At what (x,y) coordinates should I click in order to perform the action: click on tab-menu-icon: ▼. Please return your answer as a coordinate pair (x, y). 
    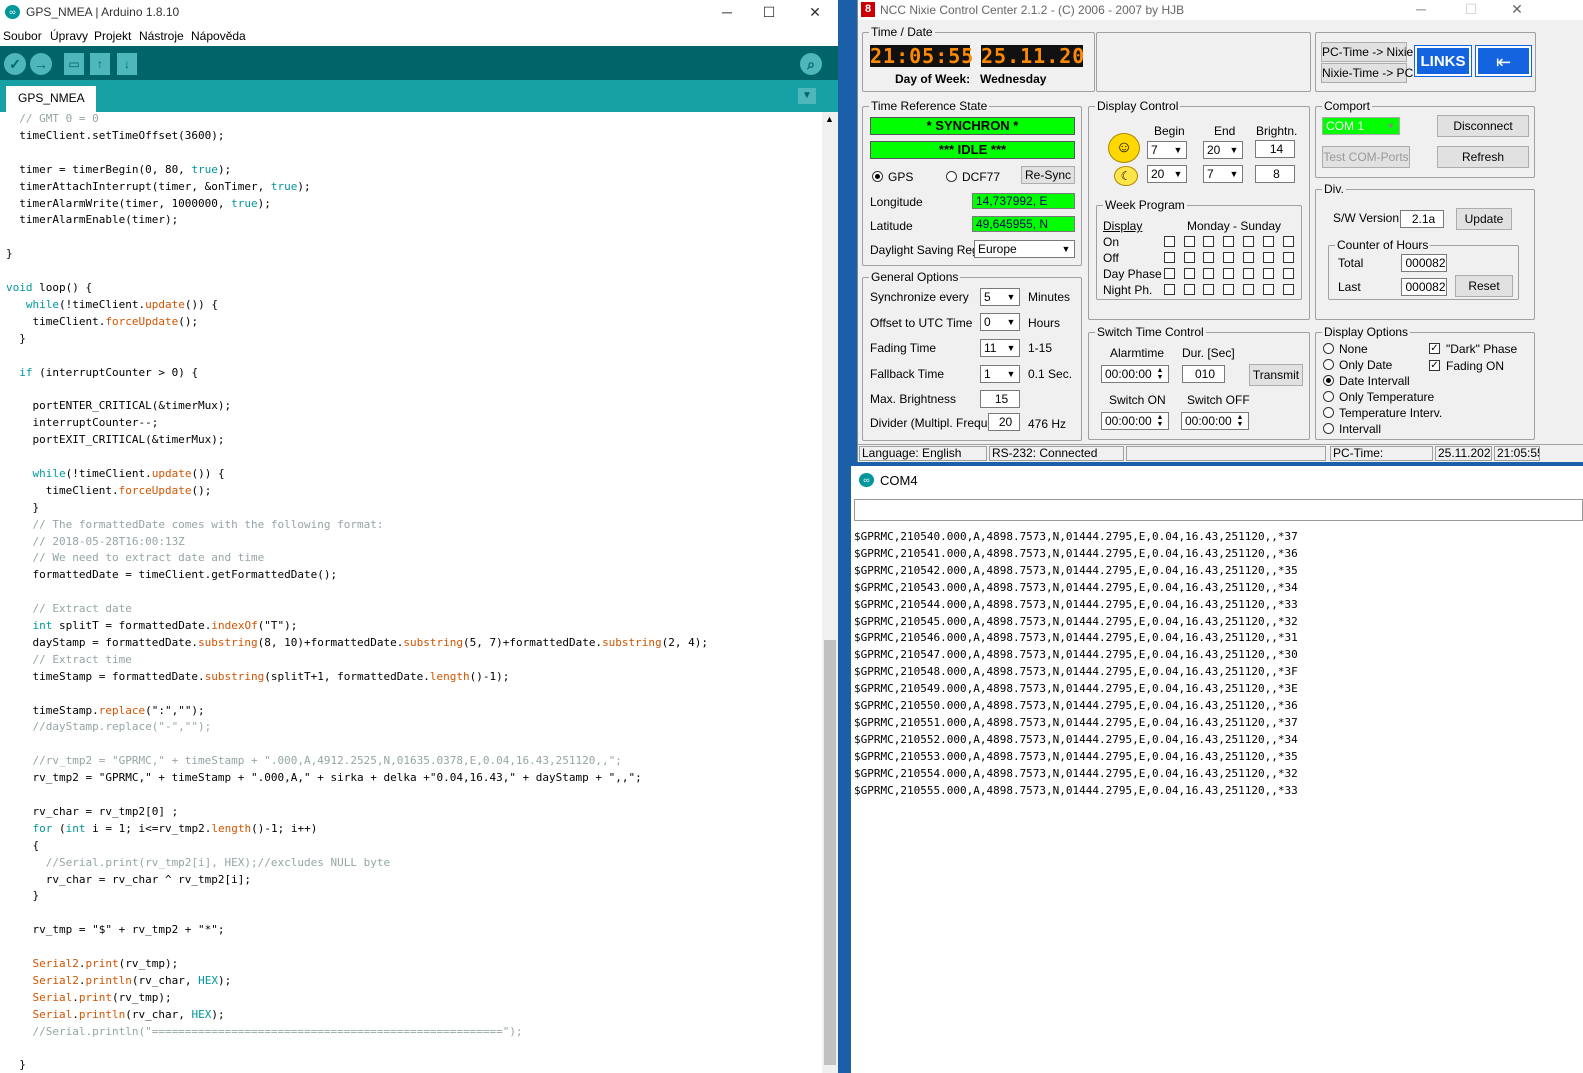
    Looking at the image, I should click on (807, 96).